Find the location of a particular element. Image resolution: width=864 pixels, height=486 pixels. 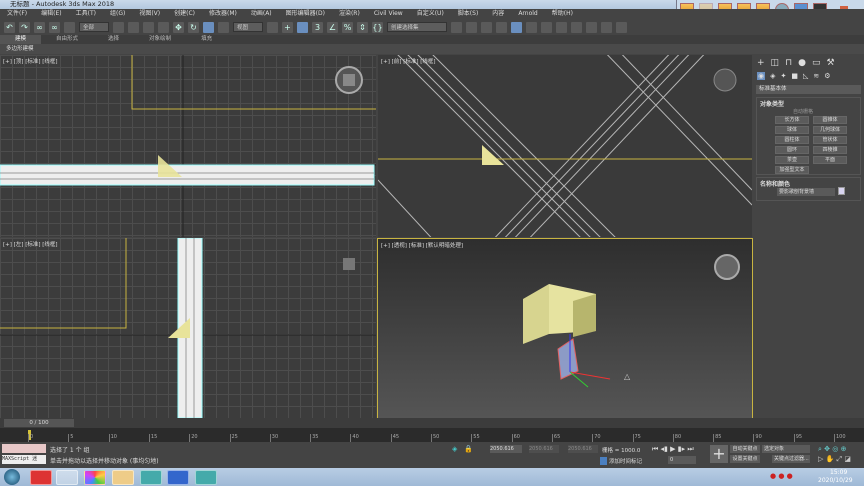

rollout-title: 名称和颜色 is located at coordinates (775, 183).